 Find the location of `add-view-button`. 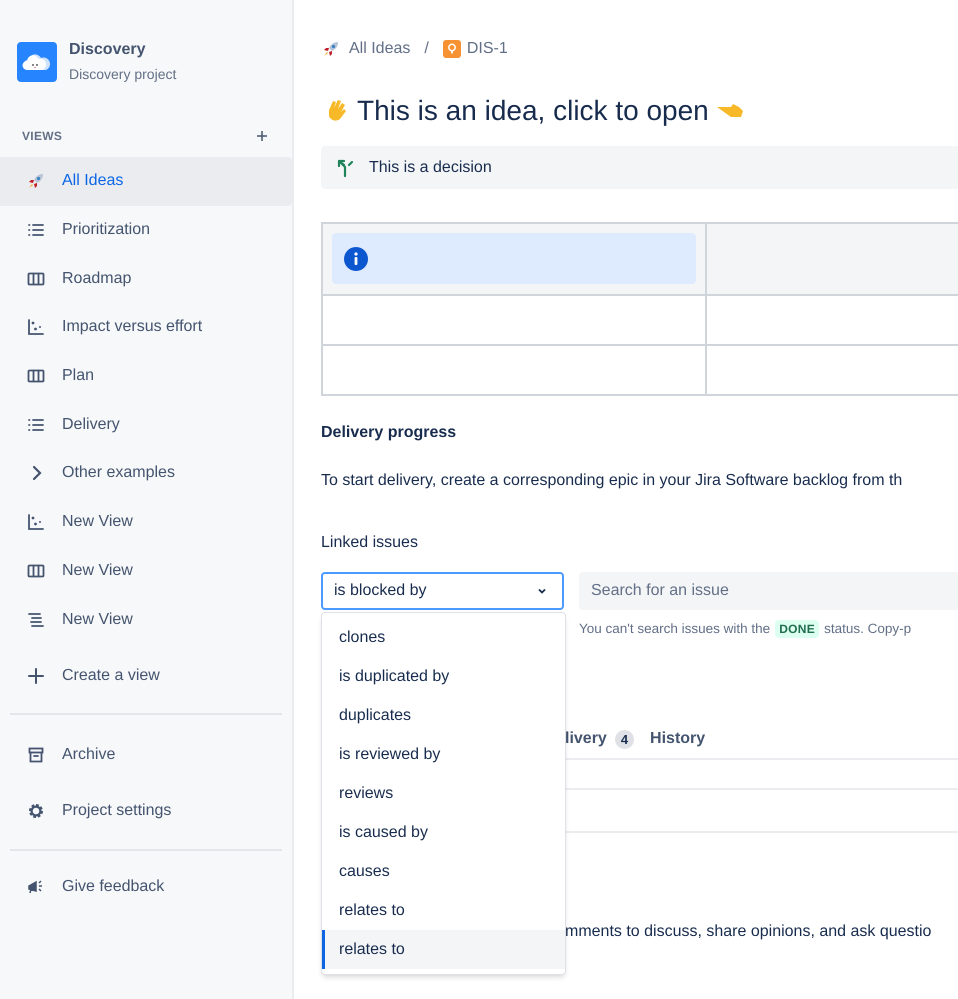

add-view-button is located at coordinates (262, 136).